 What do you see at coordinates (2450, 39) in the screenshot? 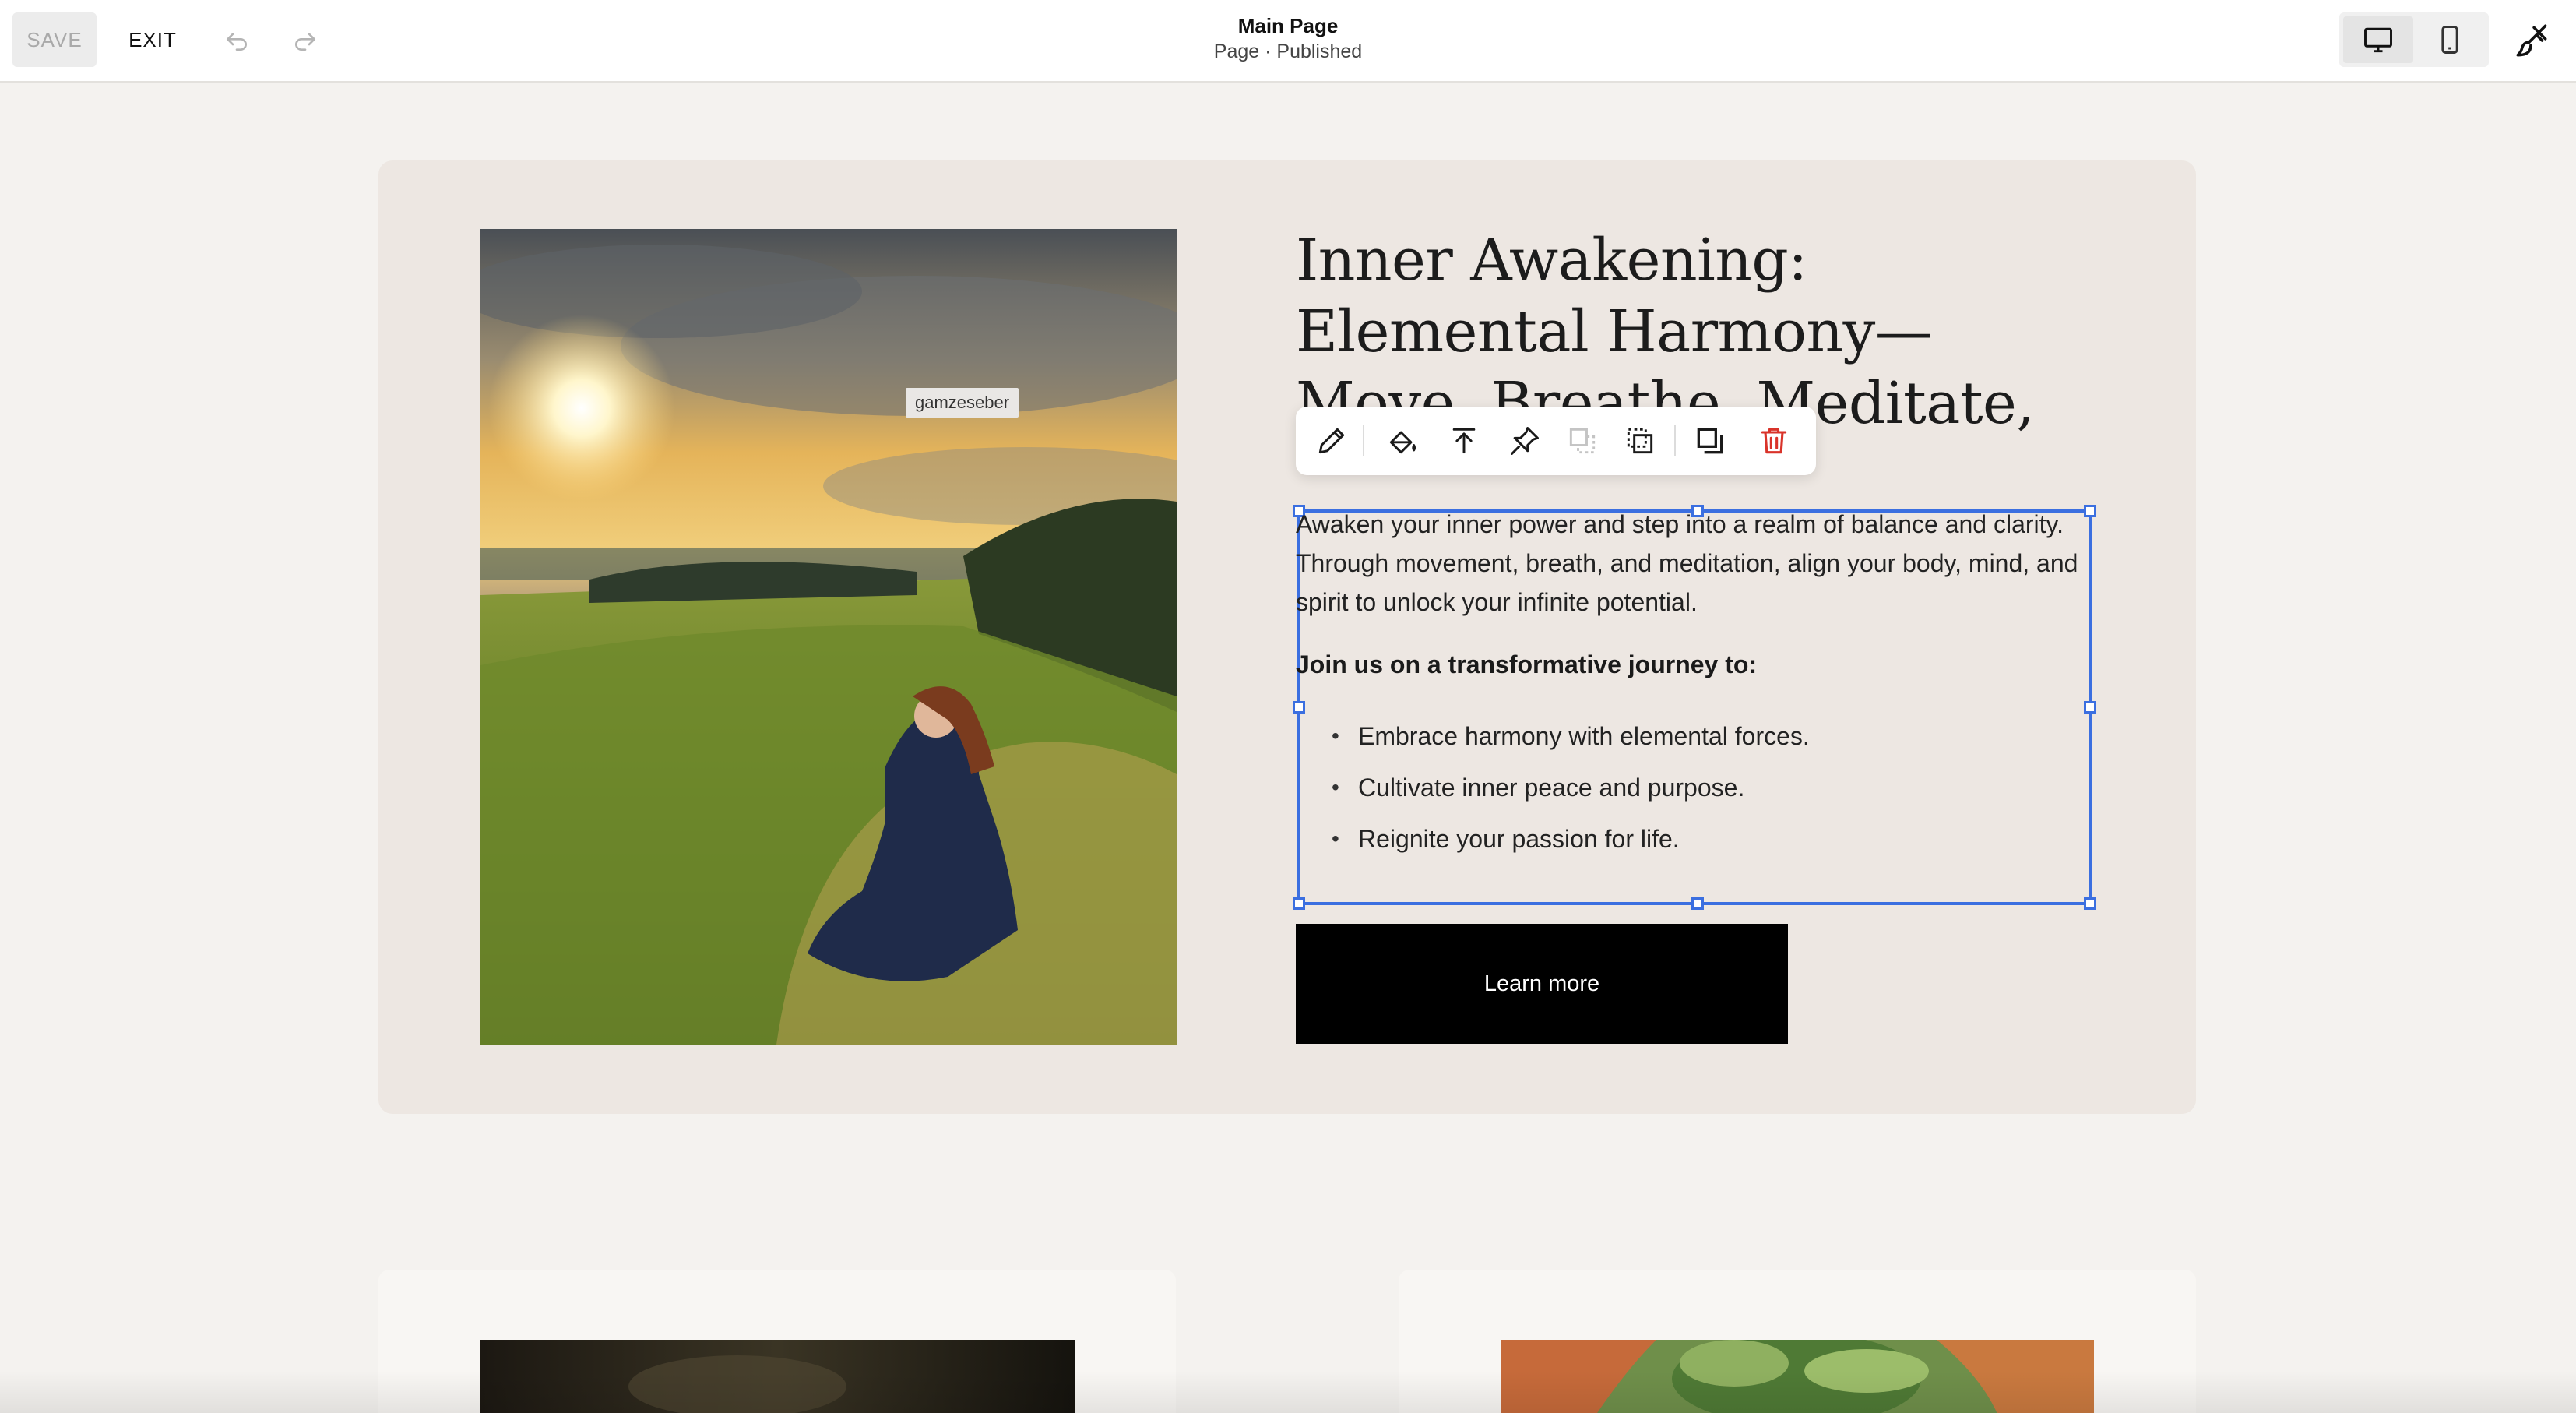
I see `mobile-icon` at bounding box center [2450, 39].